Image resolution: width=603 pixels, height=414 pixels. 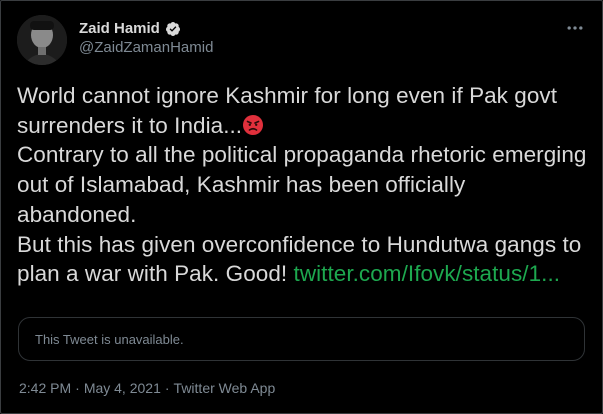 I want to click on avatar, so click(x=42, y=40).